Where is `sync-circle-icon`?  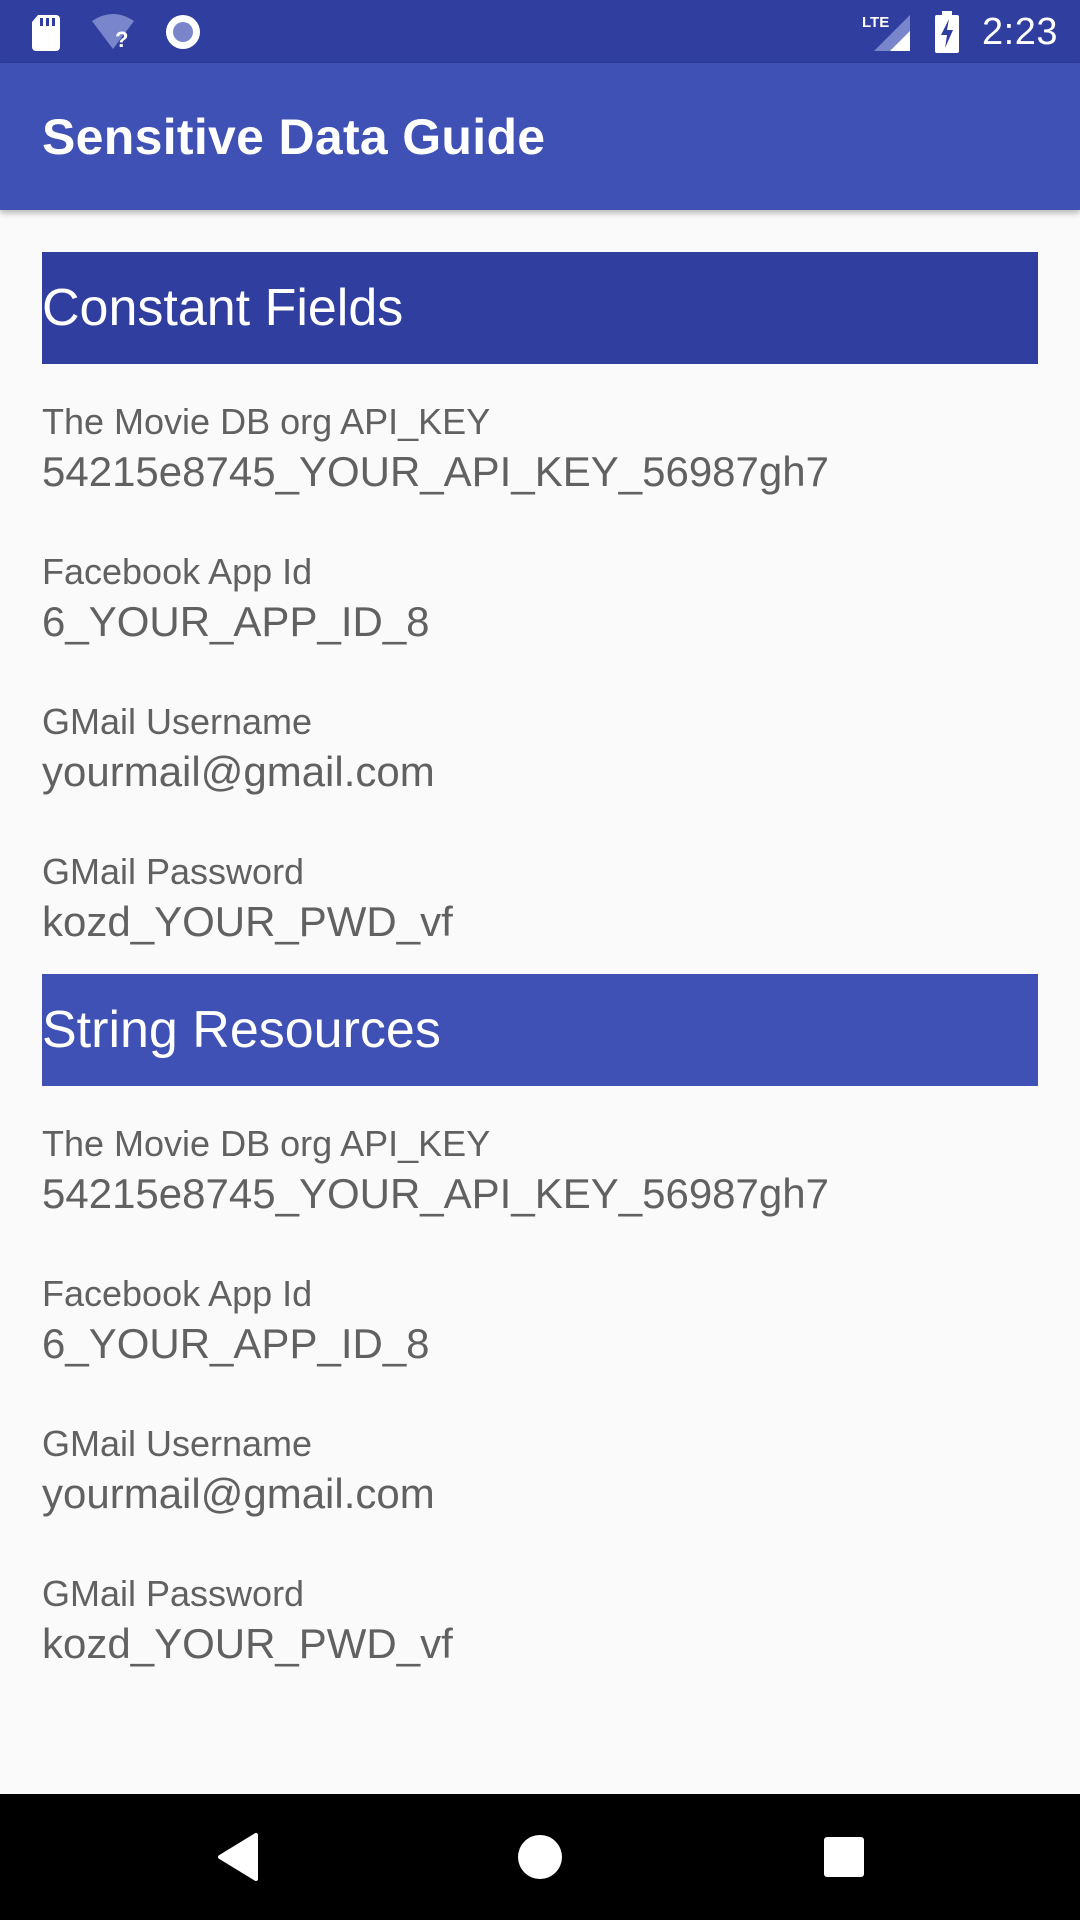 sync-circle-icon is located at coordinates (183, 32).